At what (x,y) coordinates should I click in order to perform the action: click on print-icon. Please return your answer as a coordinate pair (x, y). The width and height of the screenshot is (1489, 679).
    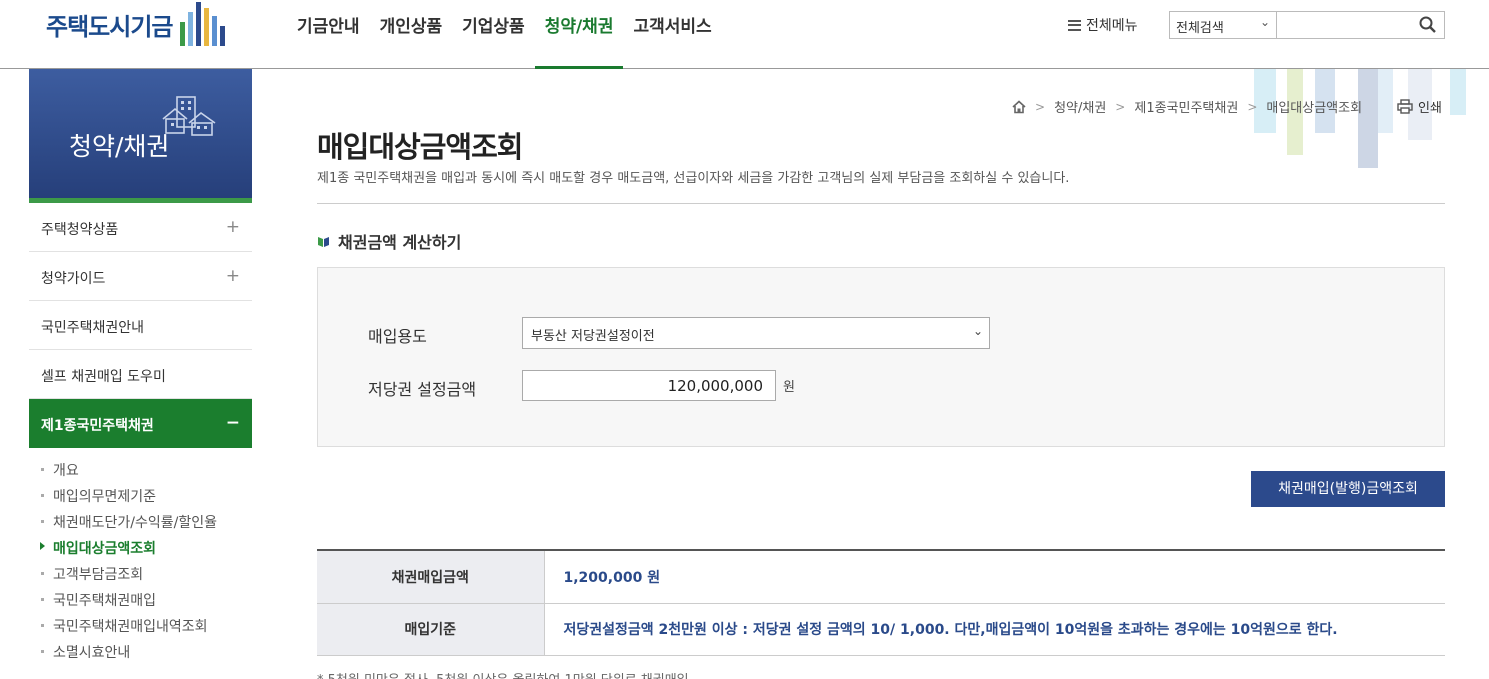
    Looking at the image, I should click on (1405, 106).